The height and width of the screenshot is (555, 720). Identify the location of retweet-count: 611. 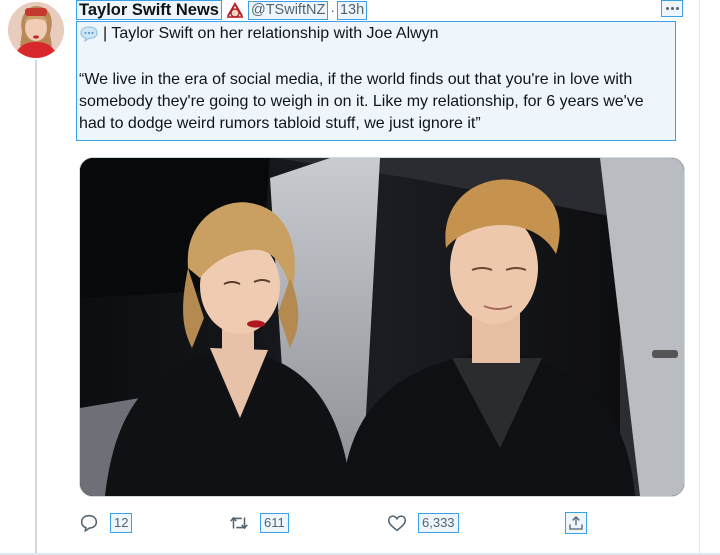
(274, 523).